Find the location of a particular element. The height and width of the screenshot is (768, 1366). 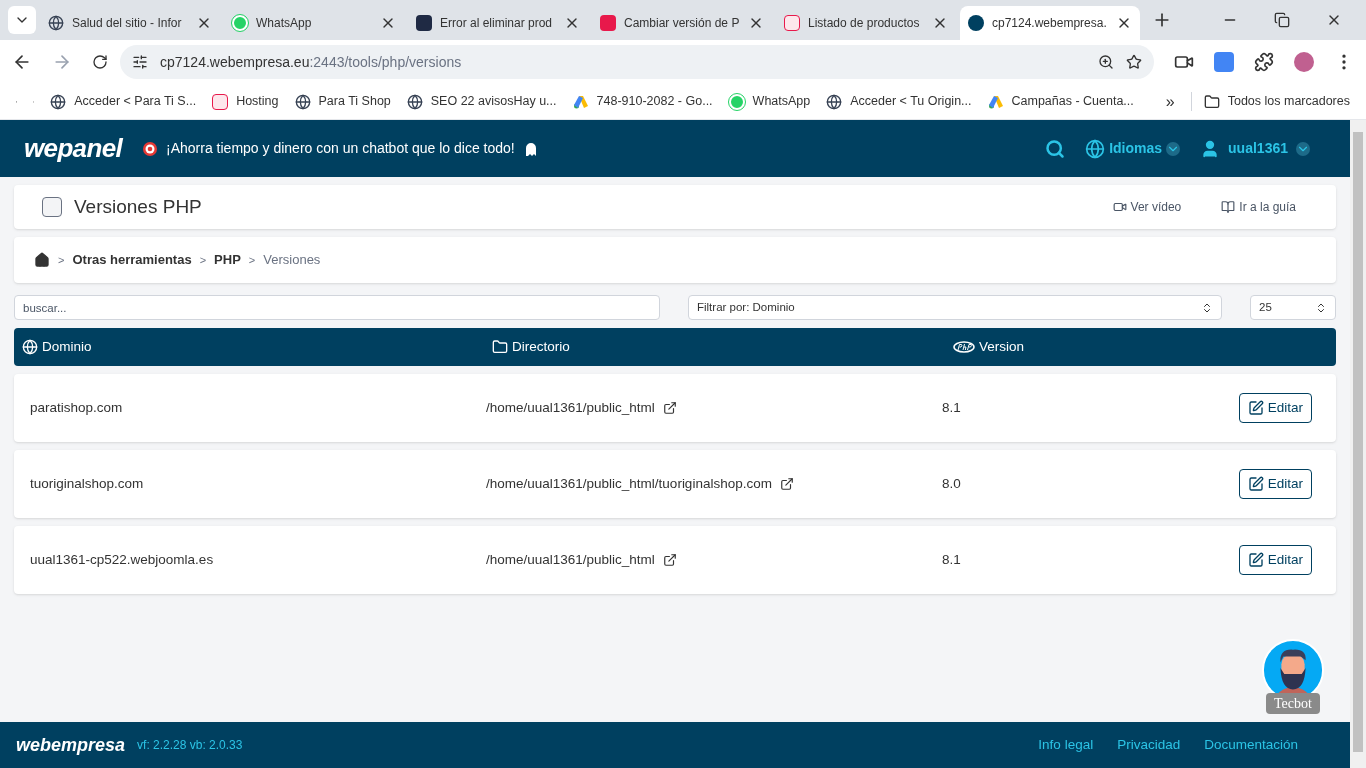

version-cell-text: 8.0 is located at coordinates (952, 483).